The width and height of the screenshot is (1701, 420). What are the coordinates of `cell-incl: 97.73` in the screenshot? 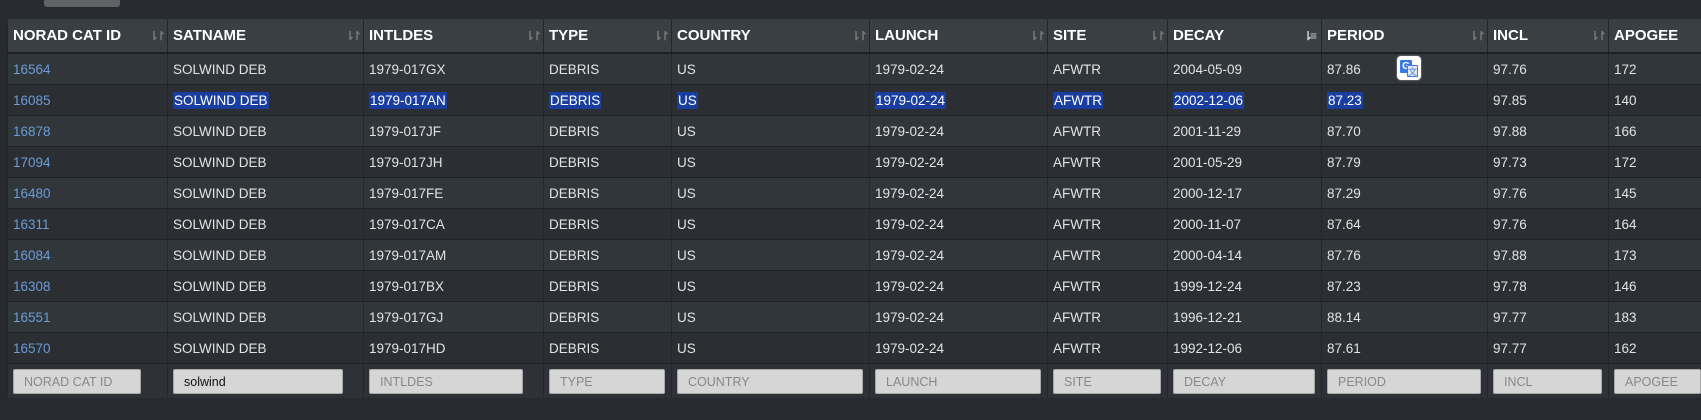 It's located at (1548, 162).